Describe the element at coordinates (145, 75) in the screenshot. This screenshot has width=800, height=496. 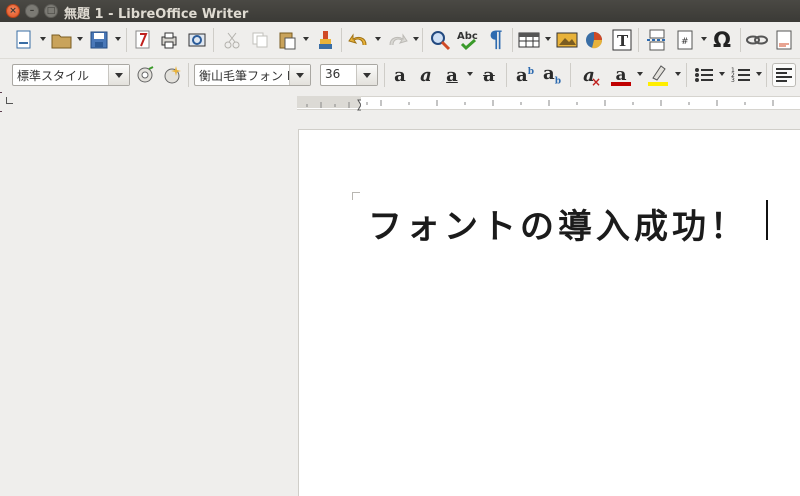
I see `update-style-icon` at that location.